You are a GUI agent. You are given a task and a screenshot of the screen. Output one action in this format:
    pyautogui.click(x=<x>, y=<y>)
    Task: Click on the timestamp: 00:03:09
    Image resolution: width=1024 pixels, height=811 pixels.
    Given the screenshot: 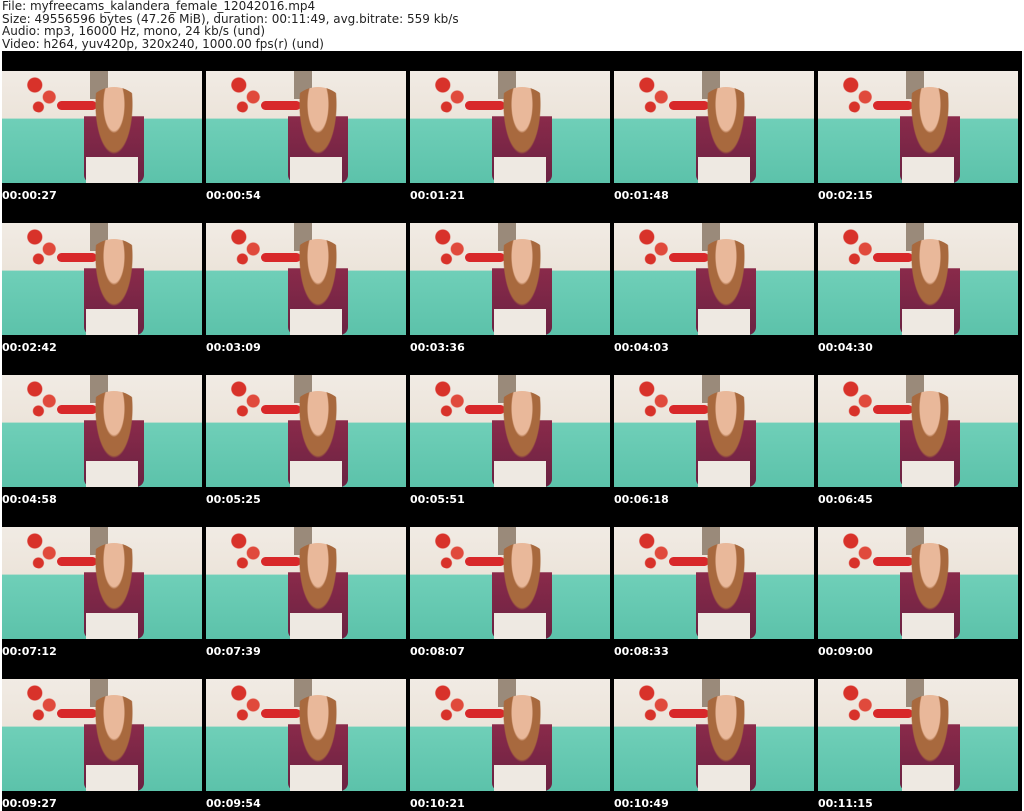 What is the action you would take?
    pyautogui.click(x=233, y=347)
    